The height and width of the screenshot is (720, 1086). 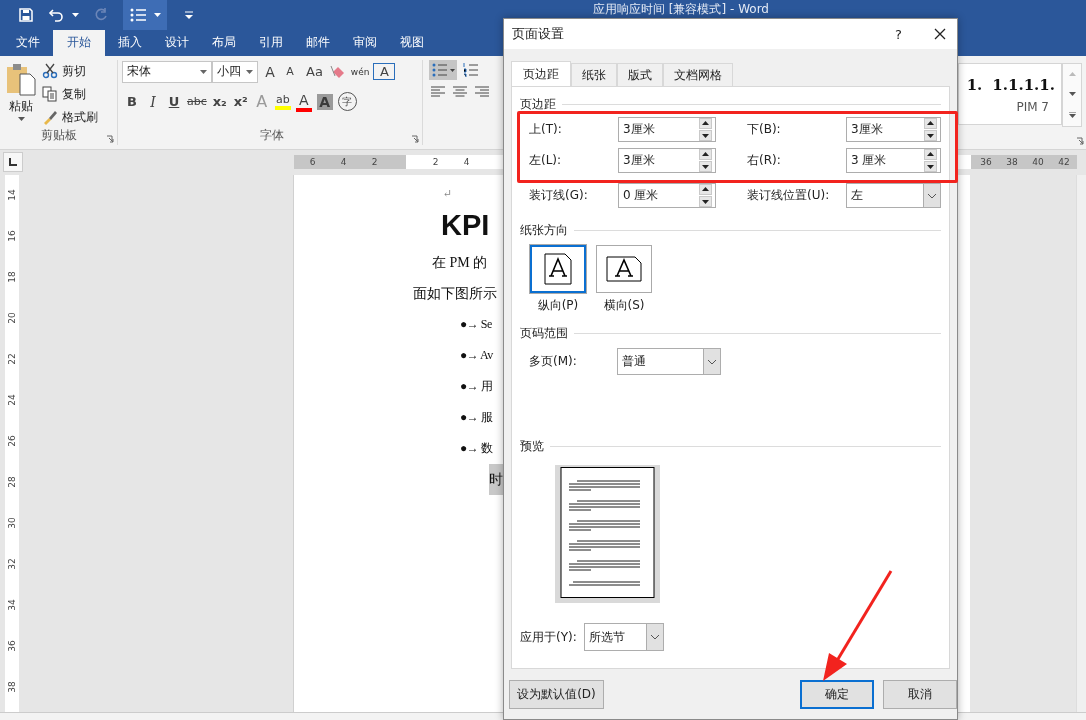 I want to click on ribbon-tab: 开始, so click(x=79, y=43).